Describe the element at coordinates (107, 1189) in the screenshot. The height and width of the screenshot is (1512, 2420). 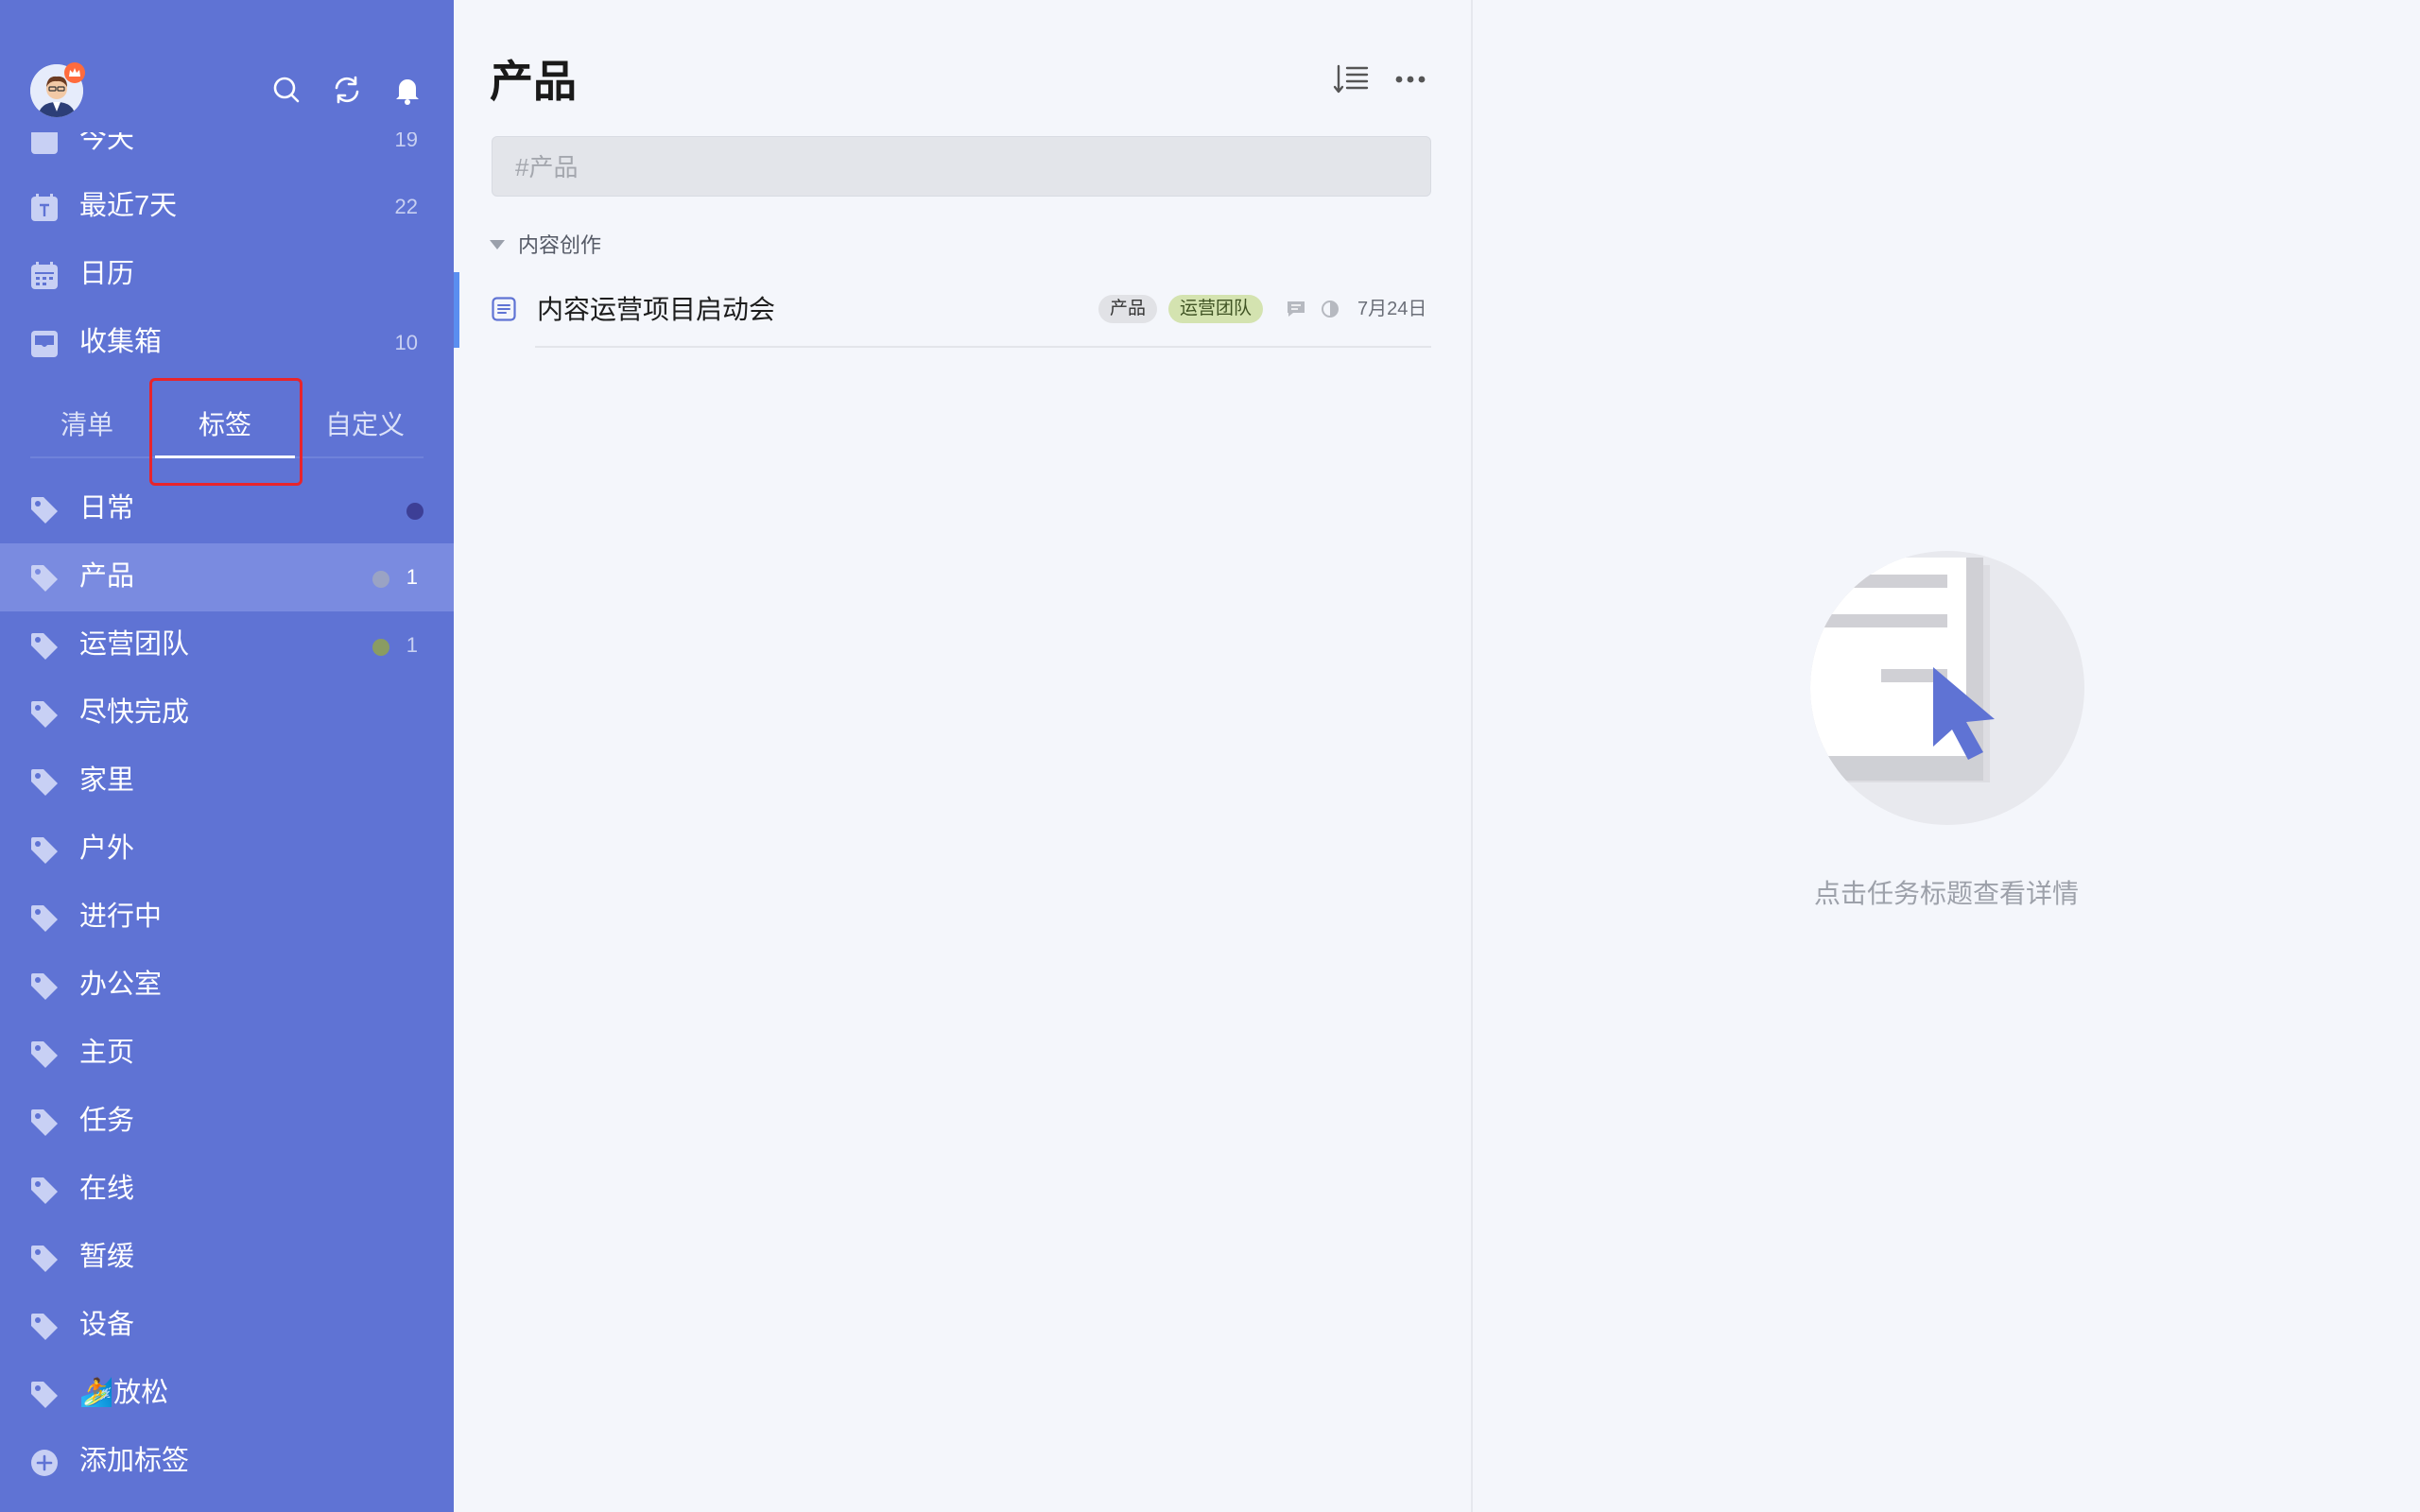
I see `tag-label: 在线` at that location.